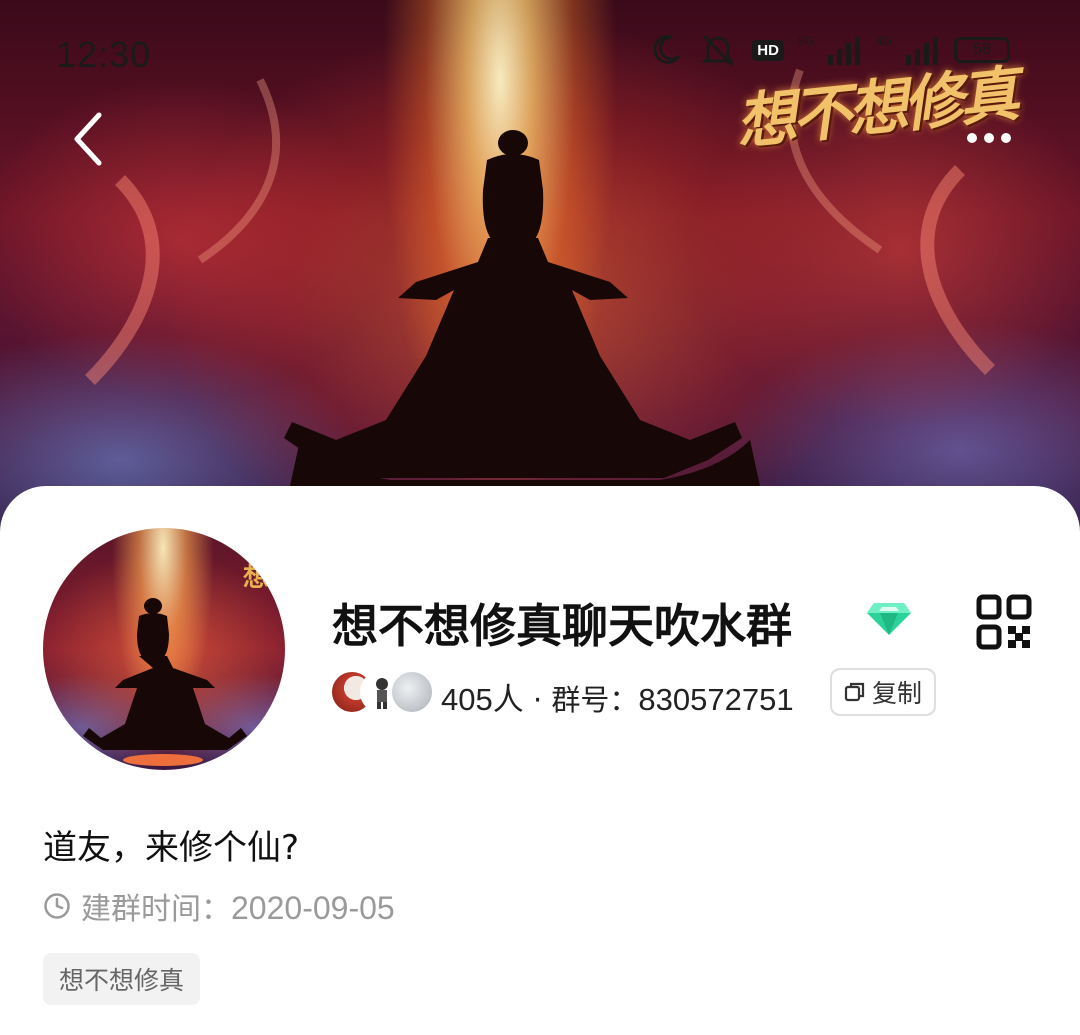  I want to click on chevron-left-icon, so click(88, 139).